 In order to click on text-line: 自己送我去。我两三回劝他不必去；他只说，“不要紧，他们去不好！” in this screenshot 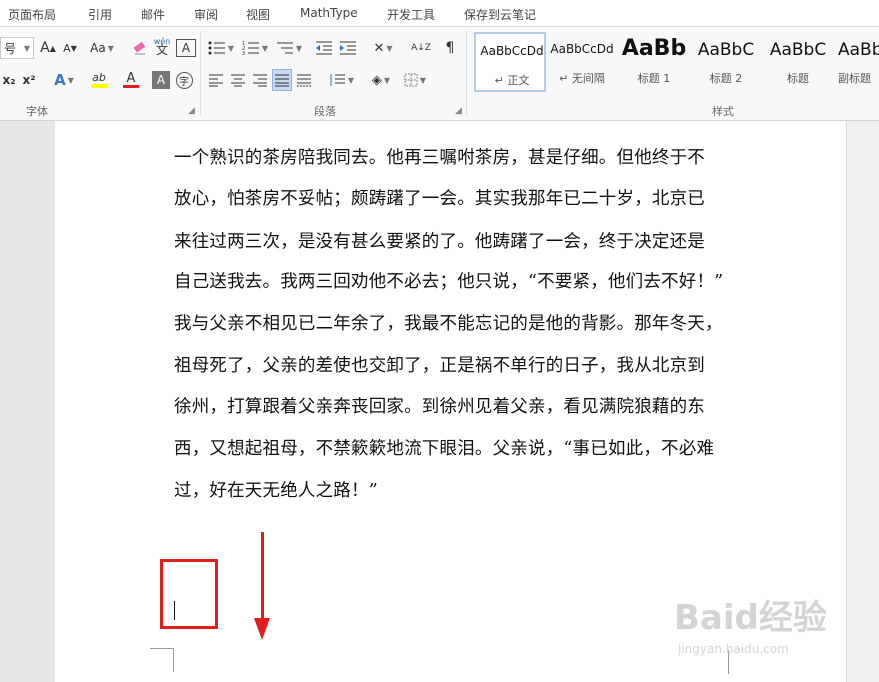, I will do `click(449, 282)`.